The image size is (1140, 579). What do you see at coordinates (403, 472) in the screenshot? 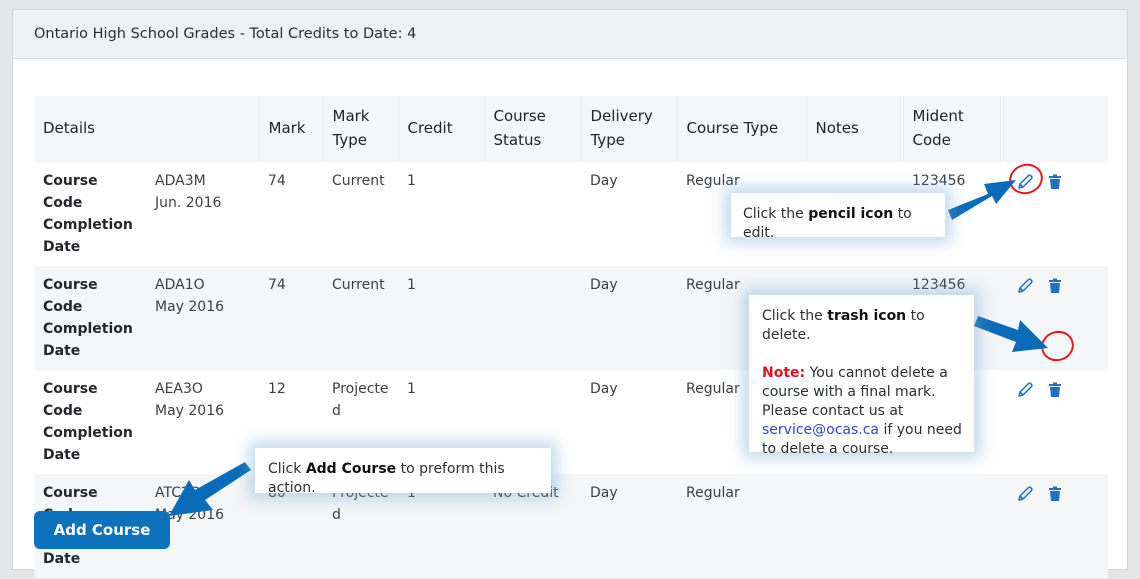
I see `add-course-callout: Click Add Course to preform this action.` at bounding box center [403, 472].